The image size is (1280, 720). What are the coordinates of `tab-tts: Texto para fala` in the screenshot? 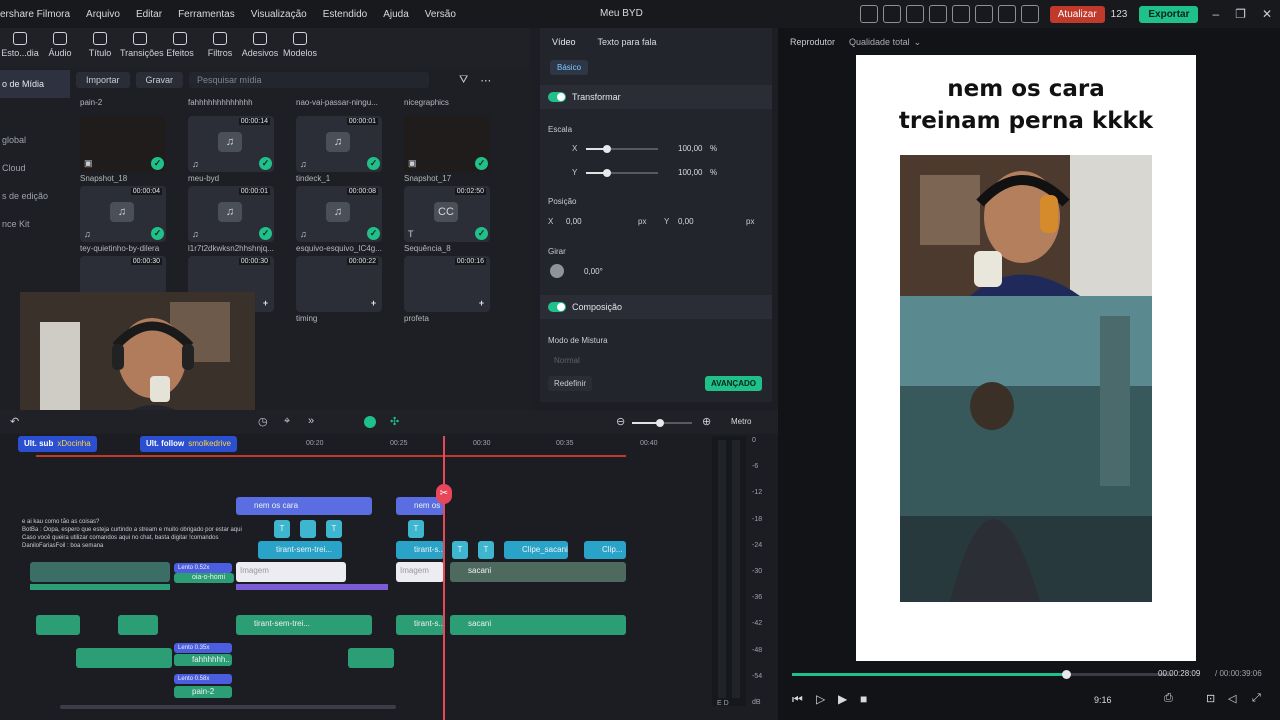 It's located at (627, 42).